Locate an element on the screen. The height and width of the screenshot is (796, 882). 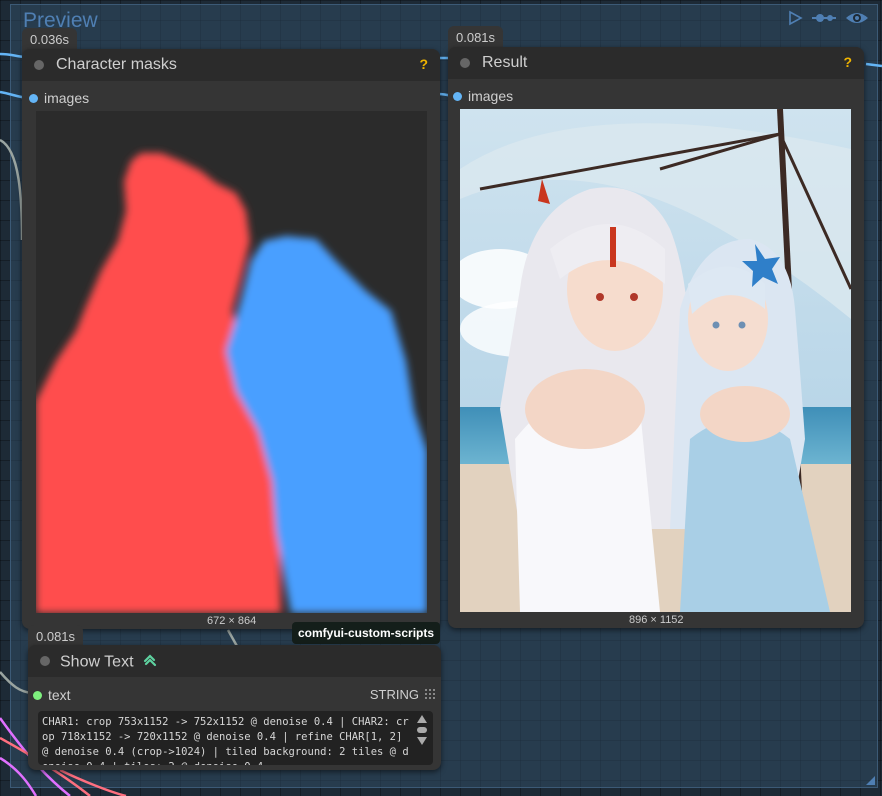
image-dimensions: 672 × 864 is located at coordinates (232, 621).